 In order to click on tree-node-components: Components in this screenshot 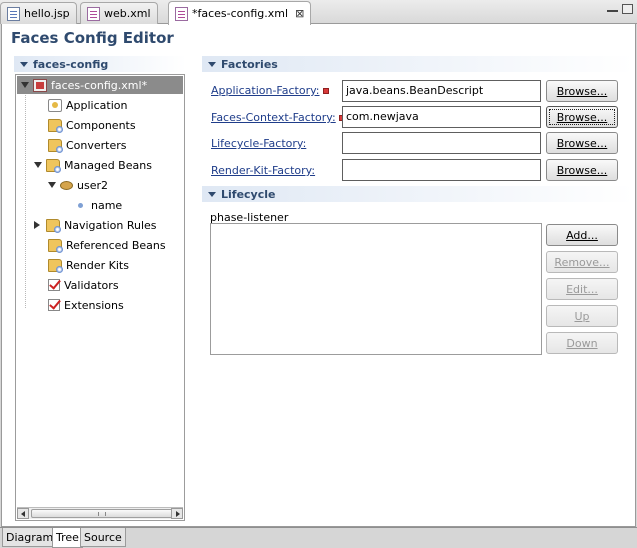, I will do `click(92, 125)`.